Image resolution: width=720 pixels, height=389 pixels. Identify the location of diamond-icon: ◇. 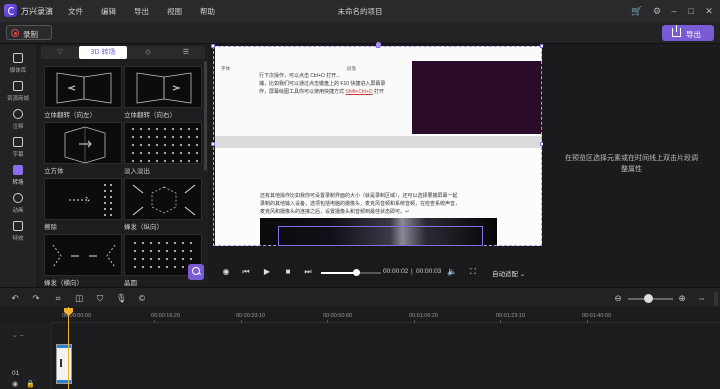
(148, 52).